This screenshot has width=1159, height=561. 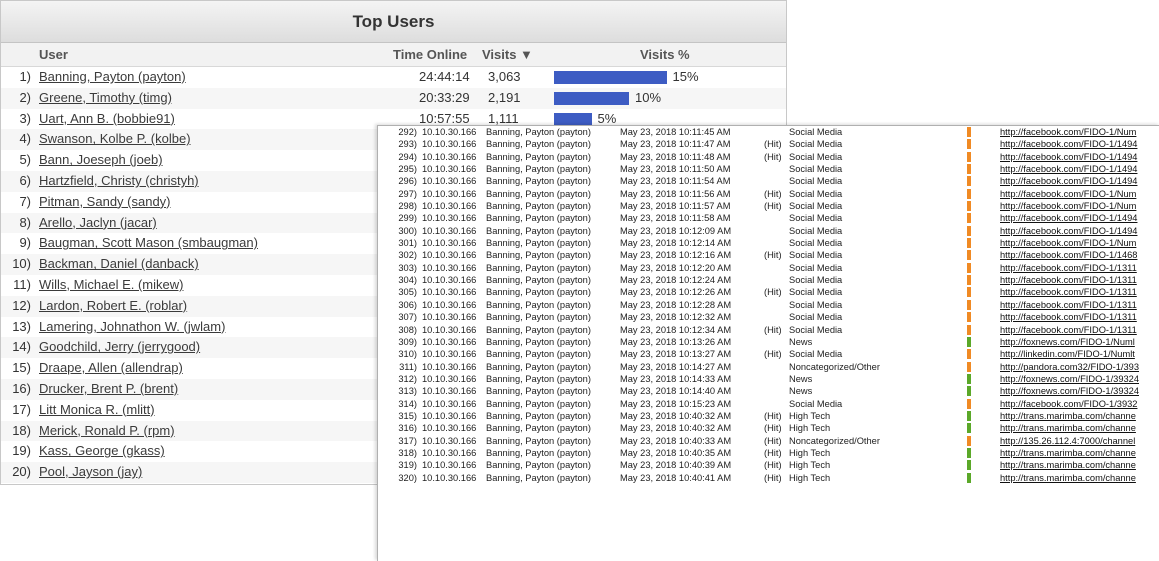 I want to click on user-link: Lamering, Johnathon W. (jwlam), so click(x=132, y=327).